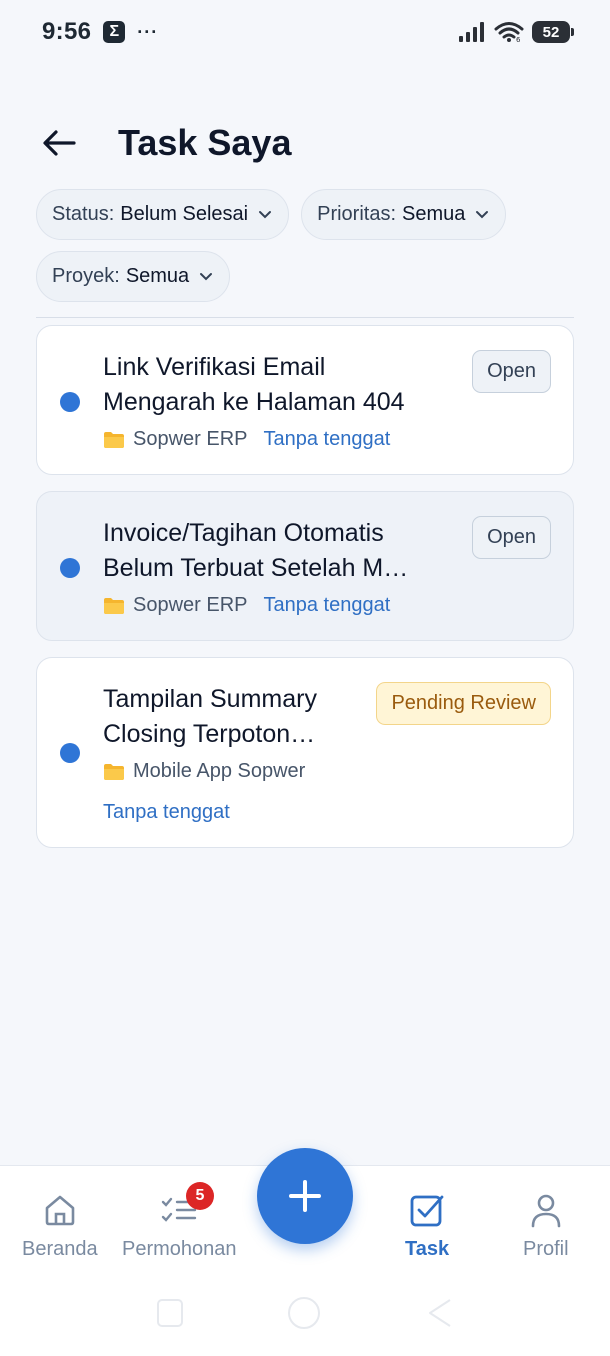  Describe the element at coordinates (100, 32) in the screenshot. I see `status-bar-left: 9:56 Σ ···` at that location.